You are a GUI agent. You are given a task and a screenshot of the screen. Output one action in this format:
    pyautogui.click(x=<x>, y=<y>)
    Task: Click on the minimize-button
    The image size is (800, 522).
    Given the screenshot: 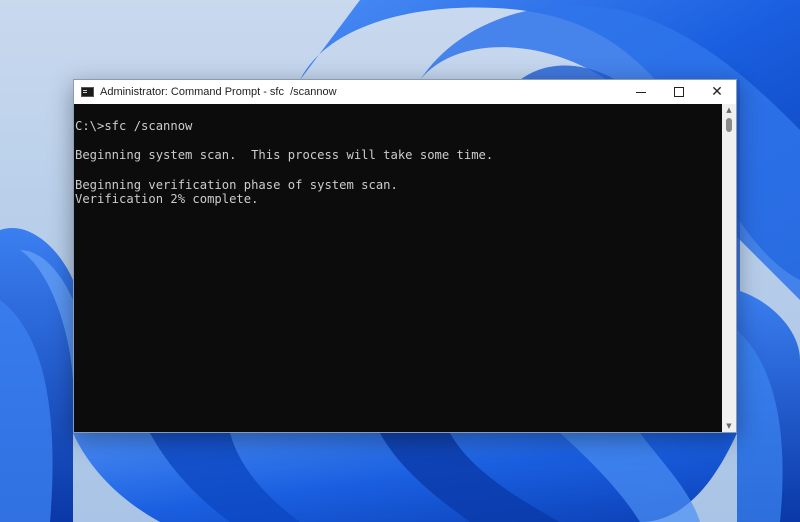 What is the action you would take?
    pyautogui.click(x=641, y=92)
    